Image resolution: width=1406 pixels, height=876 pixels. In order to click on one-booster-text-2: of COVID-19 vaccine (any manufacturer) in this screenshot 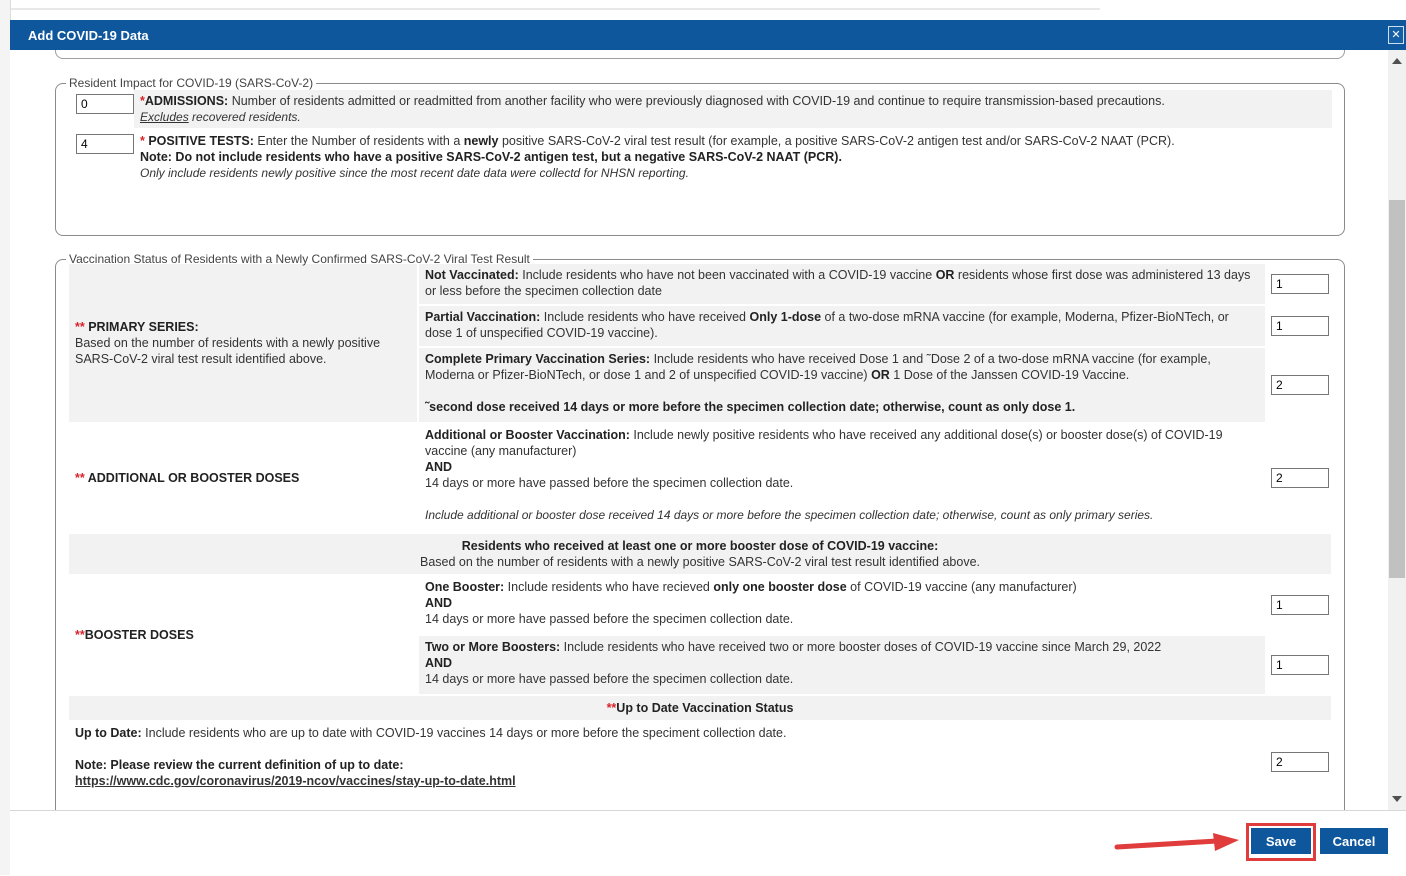, I will do `click(961, 587)`.